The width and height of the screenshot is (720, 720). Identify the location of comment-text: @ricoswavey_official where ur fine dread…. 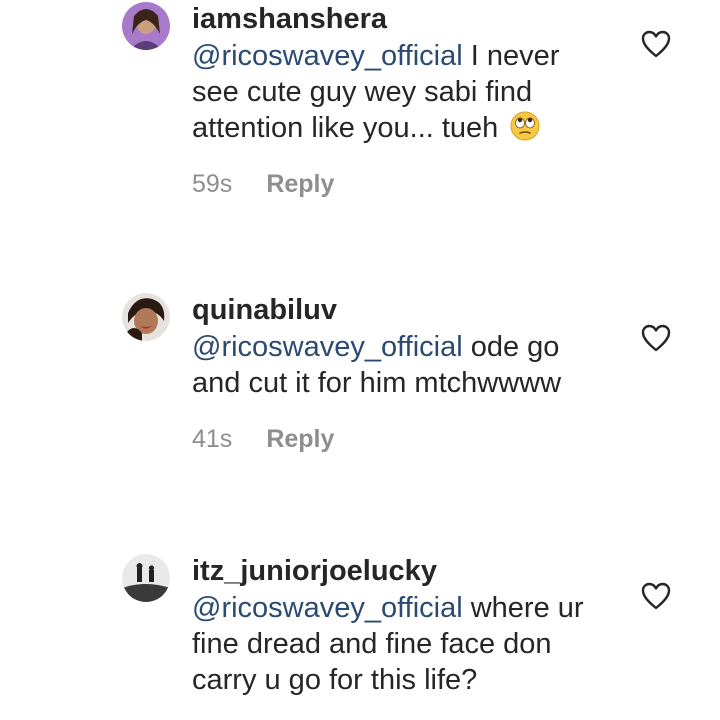
(402, 644).